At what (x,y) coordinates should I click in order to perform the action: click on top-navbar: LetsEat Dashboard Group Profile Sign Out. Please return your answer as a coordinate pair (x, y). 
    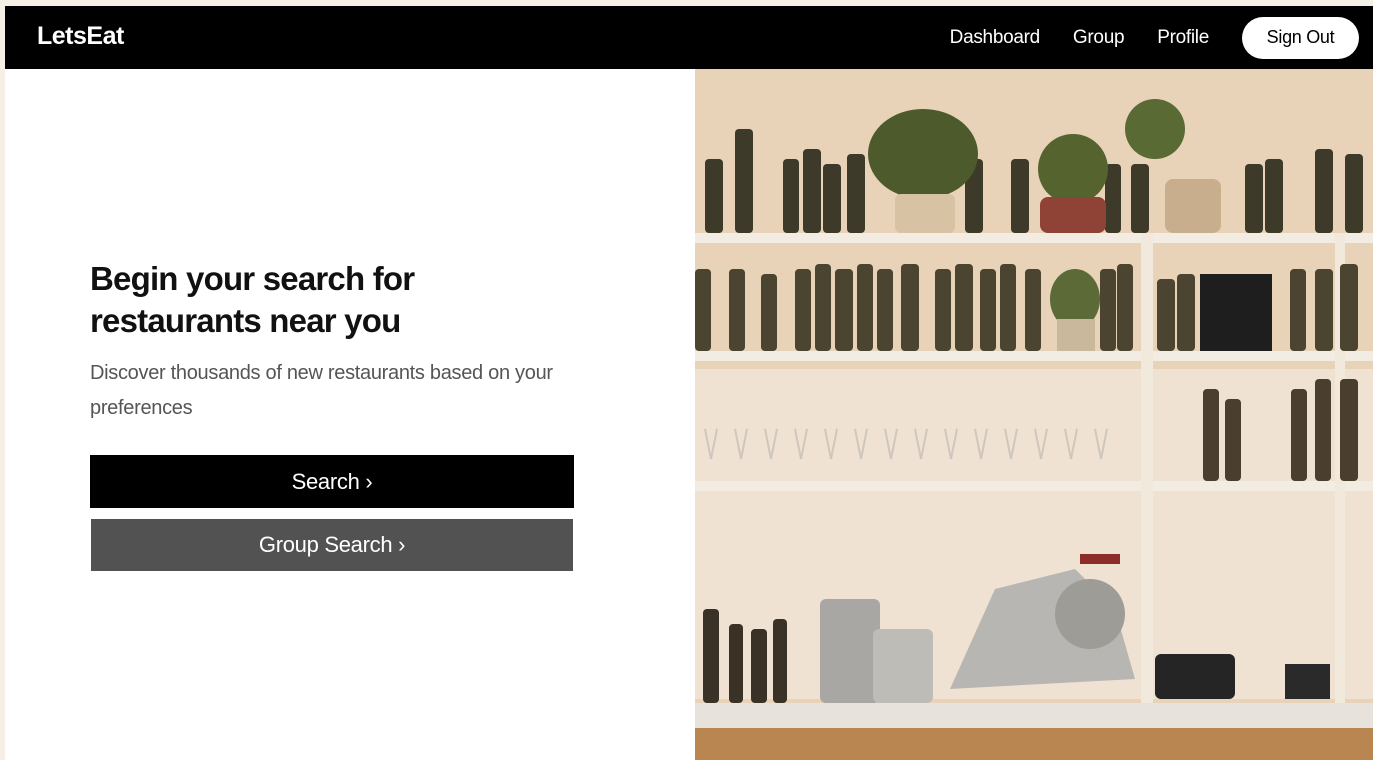
    Looking at the image, I should click on (689, 37).